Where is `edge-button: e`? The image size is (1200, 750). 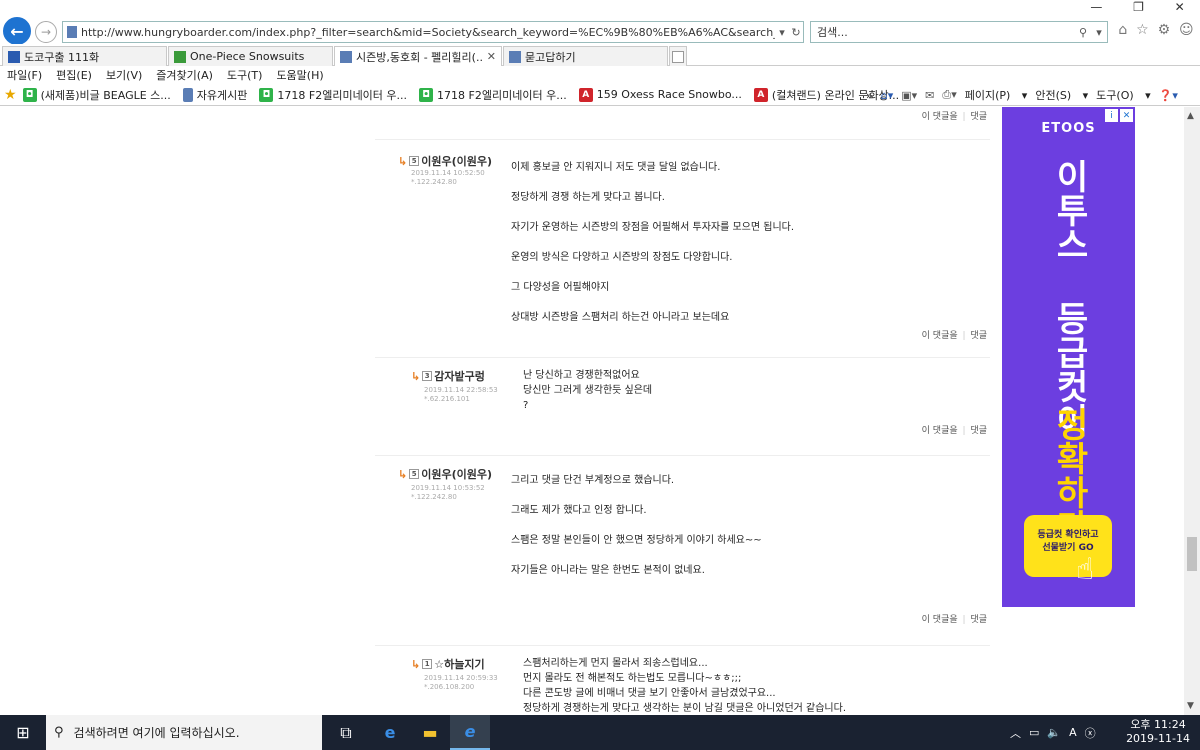 edge-button: e is located at coordinates (390, 732).